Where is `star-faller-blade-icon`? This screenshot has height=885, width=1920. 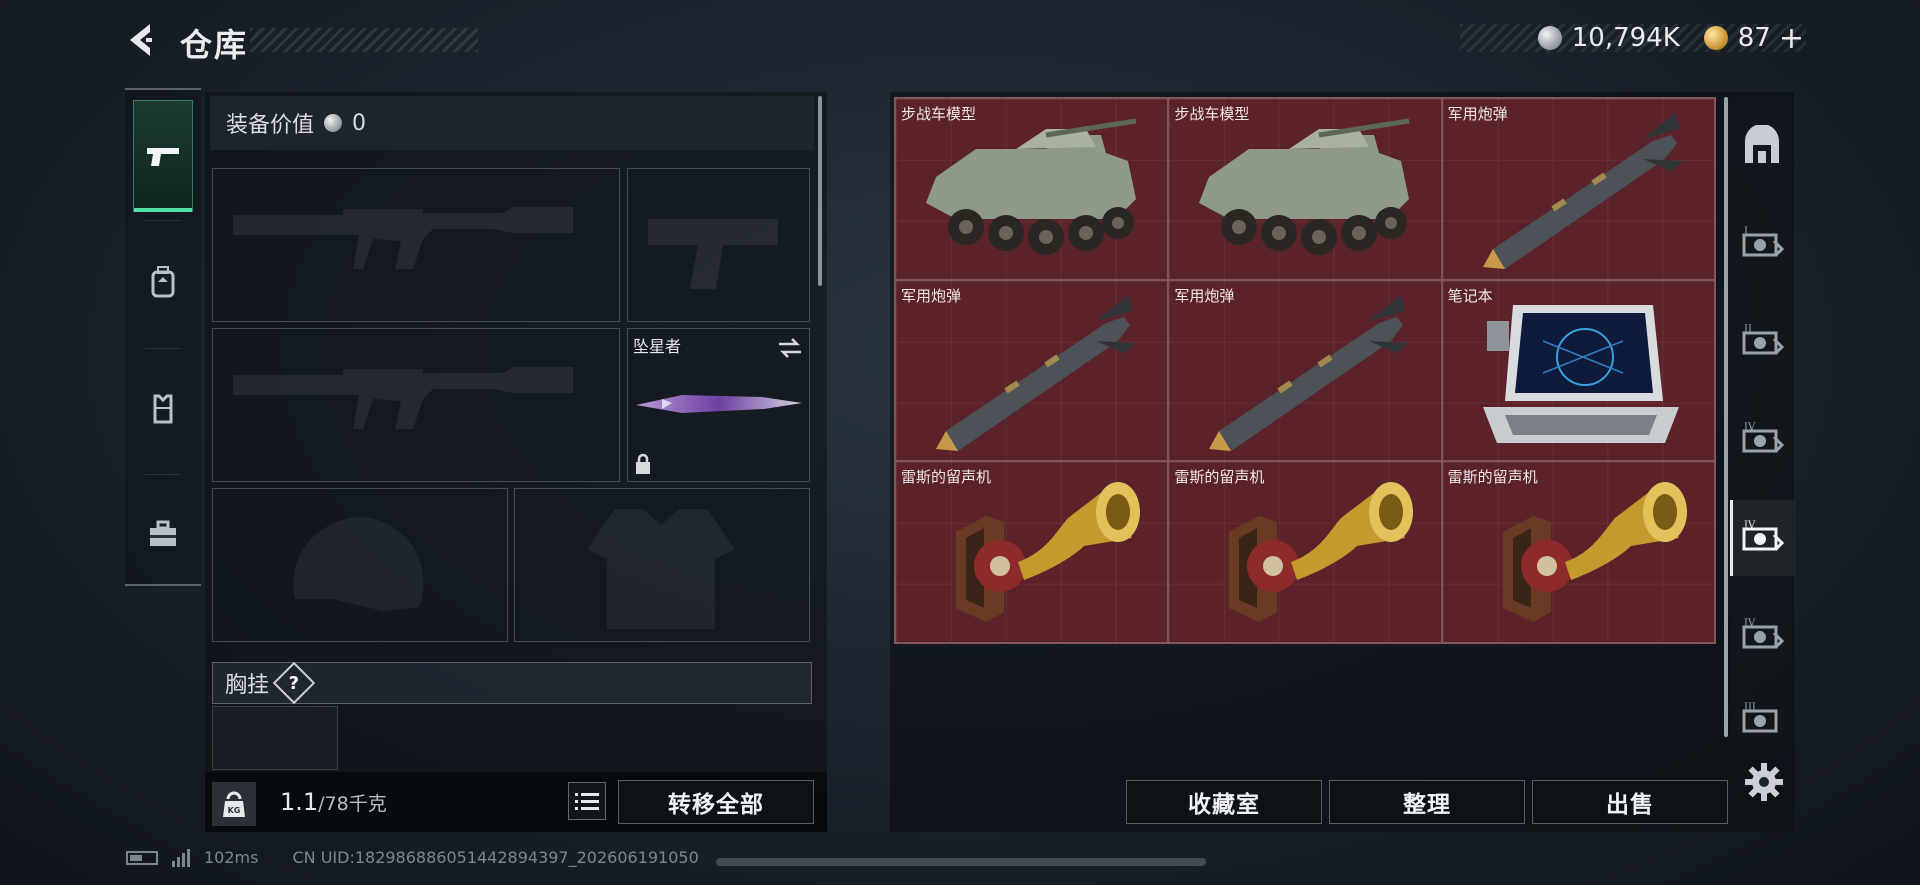
star-faller-blade-icon is located at coordinates (719, 404).